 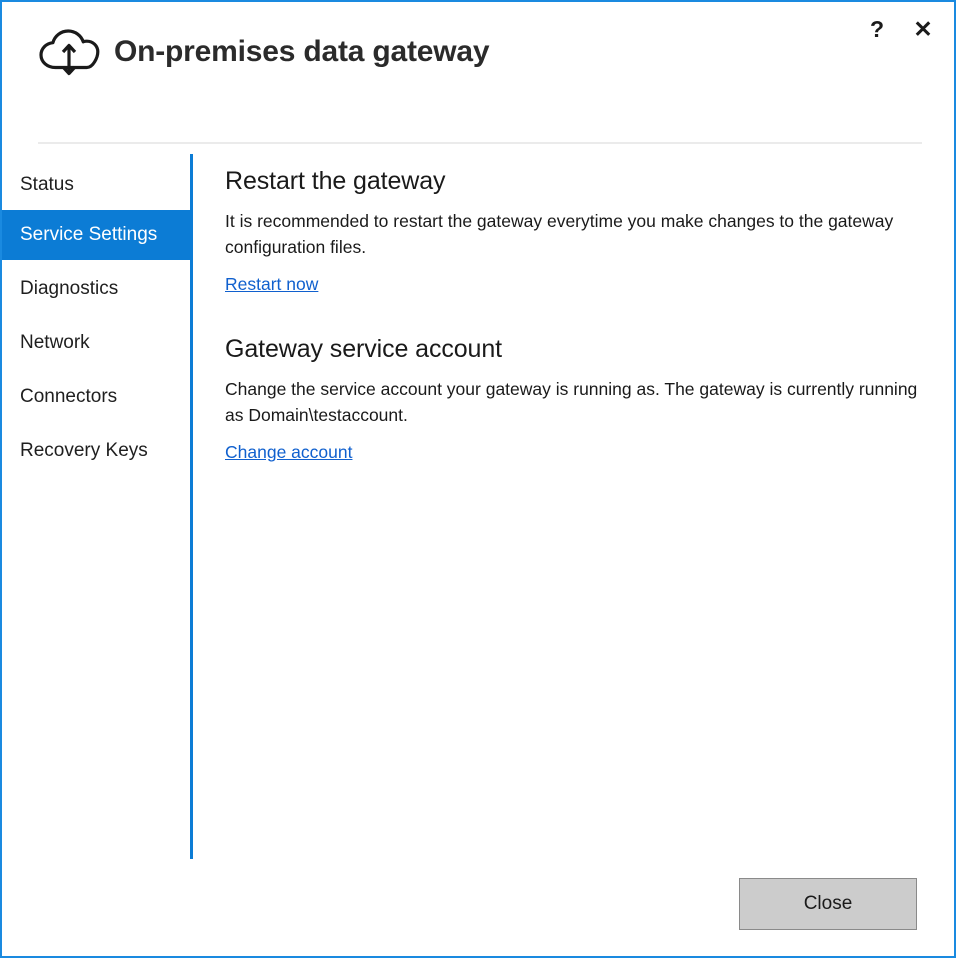 I want to click on sidebar-item-recovery-keys: Recovery Keys, so click(x=96, y=451).